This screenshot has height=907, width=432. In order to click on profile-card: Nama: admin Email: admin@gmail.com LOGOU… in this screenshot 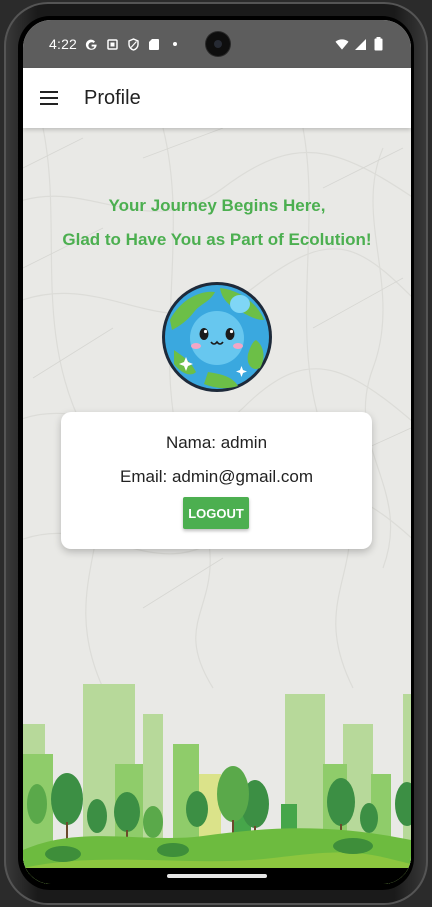, I will do `click(216, 480)`.